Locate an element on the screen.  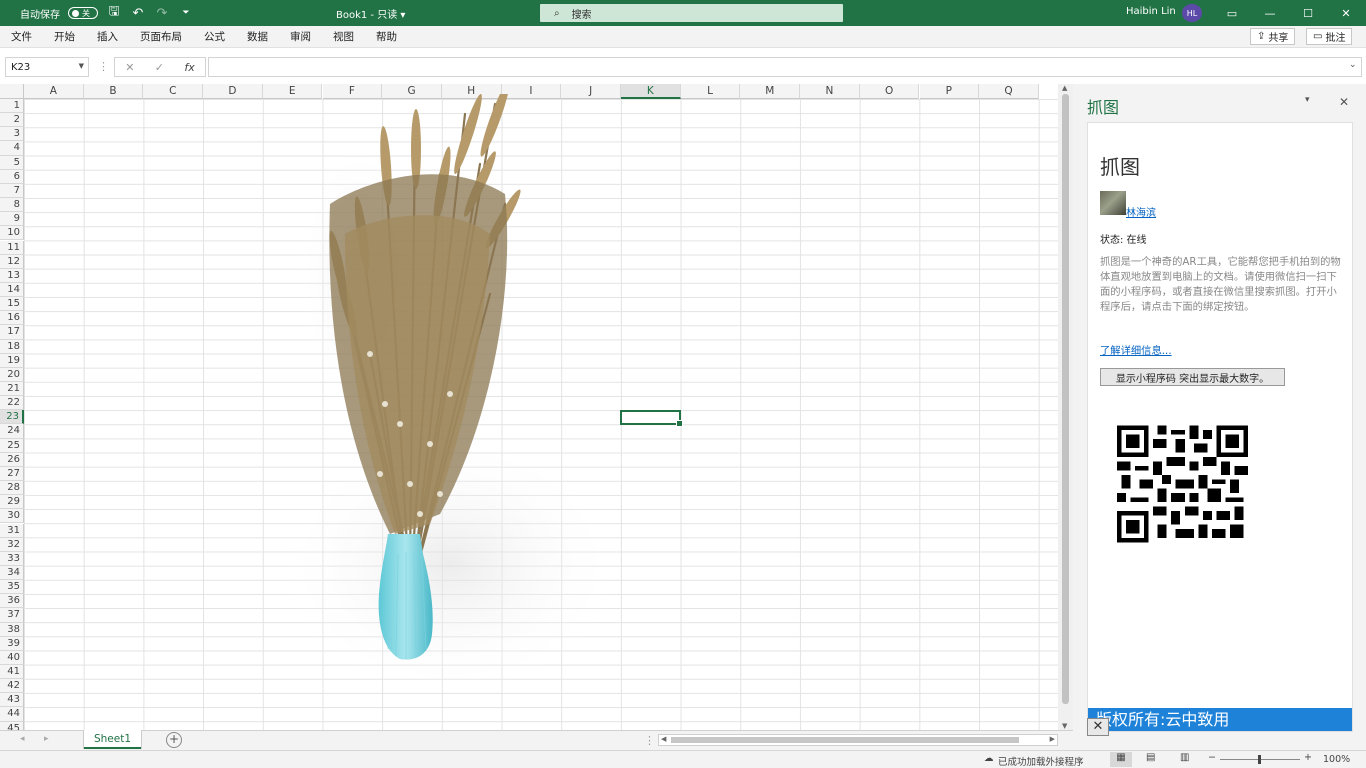
share-button: ⇪ 共享 is located at coordinates (1273, 36).